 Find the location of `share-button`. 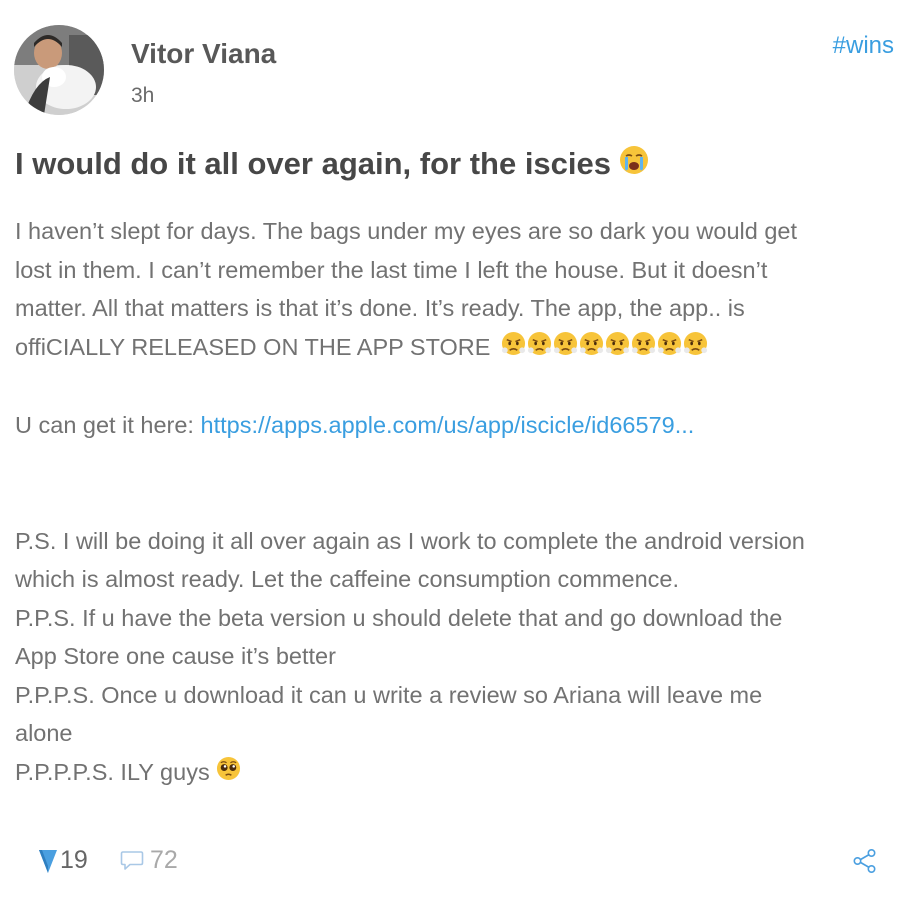

share-button is located at coordinates (865, 863).